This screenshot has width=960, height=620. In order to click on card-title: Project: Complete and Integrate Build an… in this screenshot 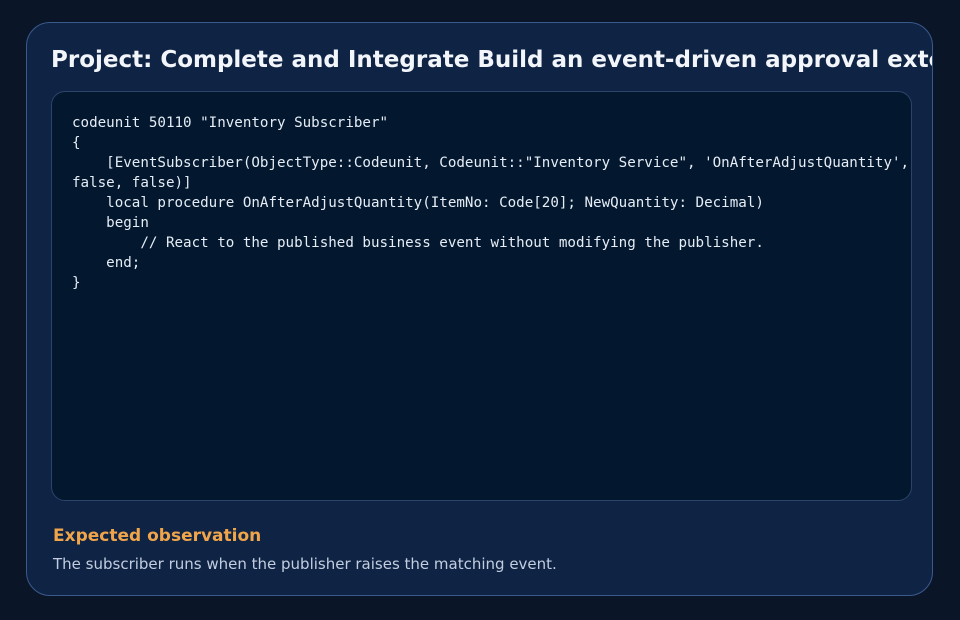, I will do `click(492, 60)`.